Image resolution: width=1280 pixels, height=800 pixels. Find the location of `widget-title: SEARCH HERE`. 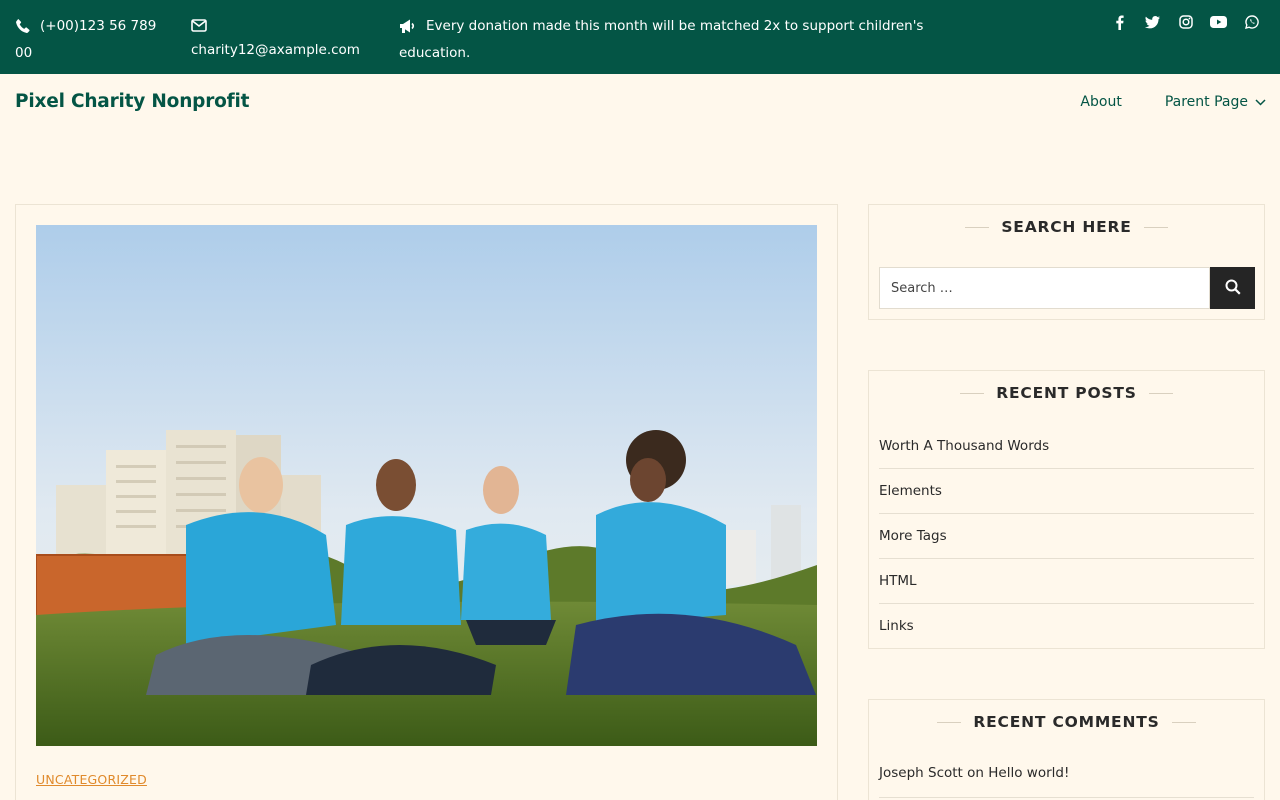

widget-title: SEARCH HERE is located at coordinates (1066, 227).